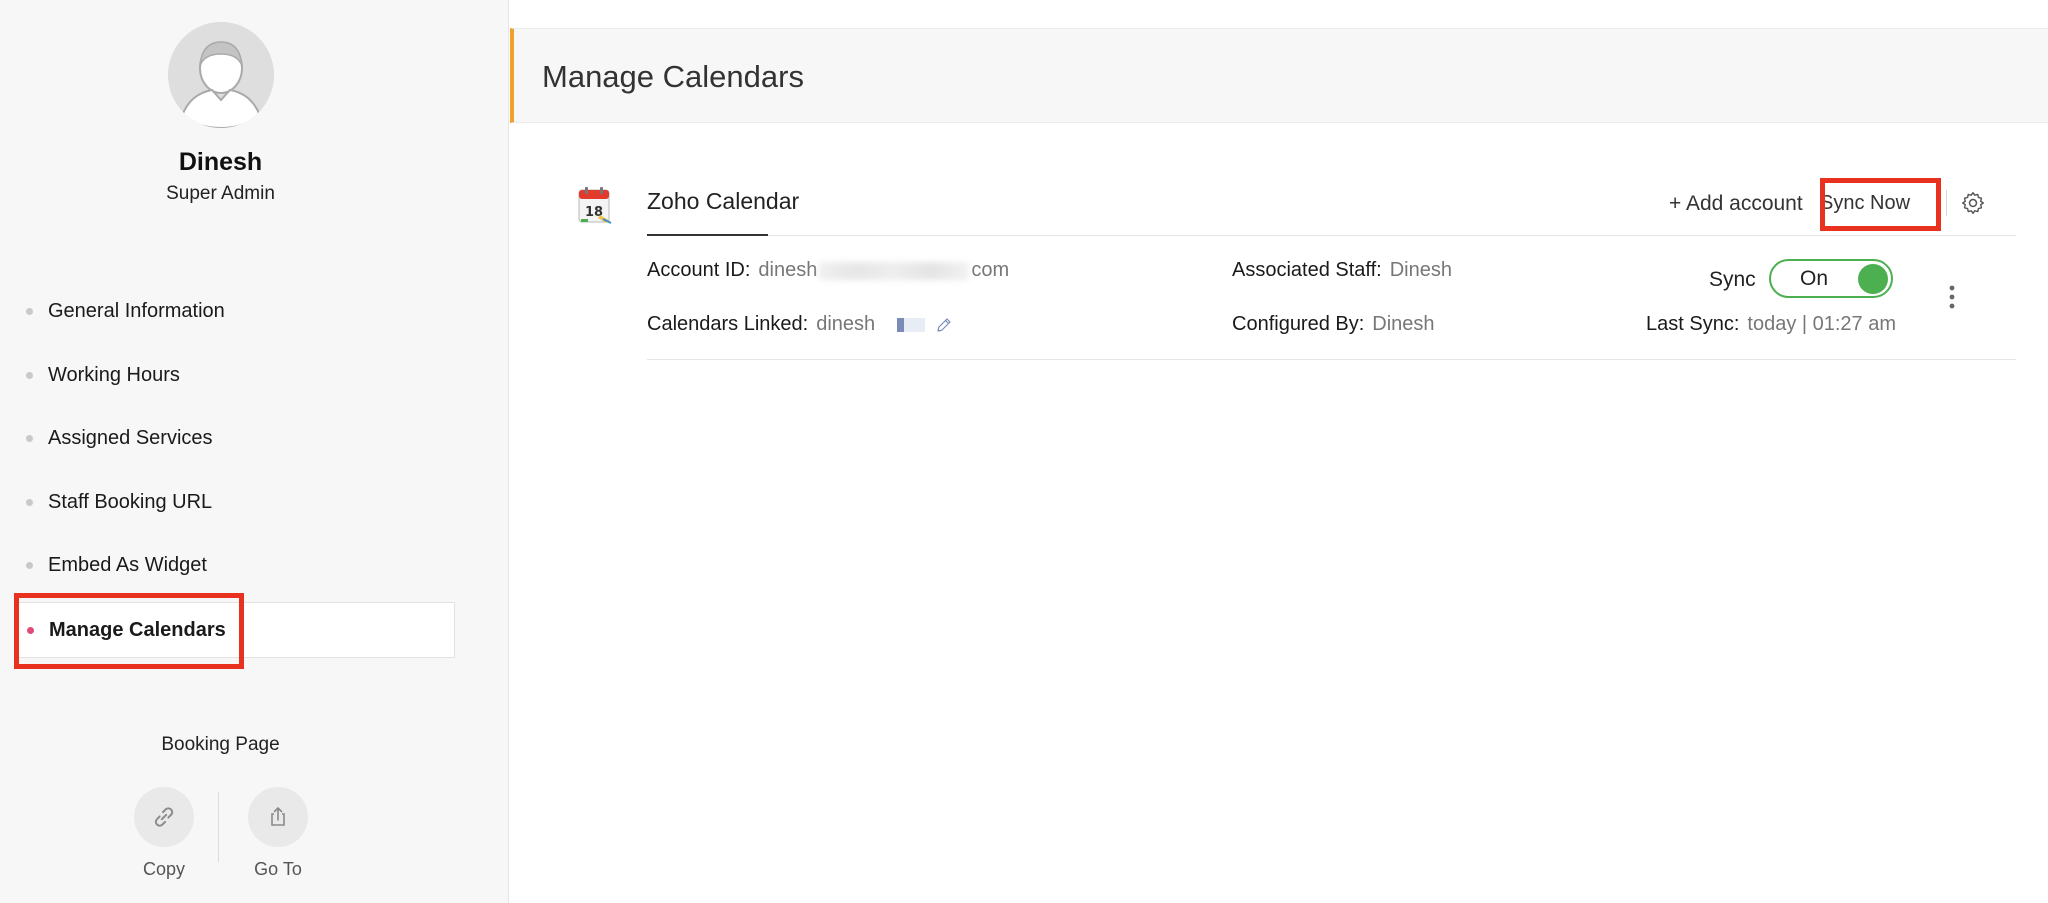 The height and width of the screenshot is (903, 2048). I want to click on sidebar-item-assigned-services: Assigned Services, so click(234, 438).